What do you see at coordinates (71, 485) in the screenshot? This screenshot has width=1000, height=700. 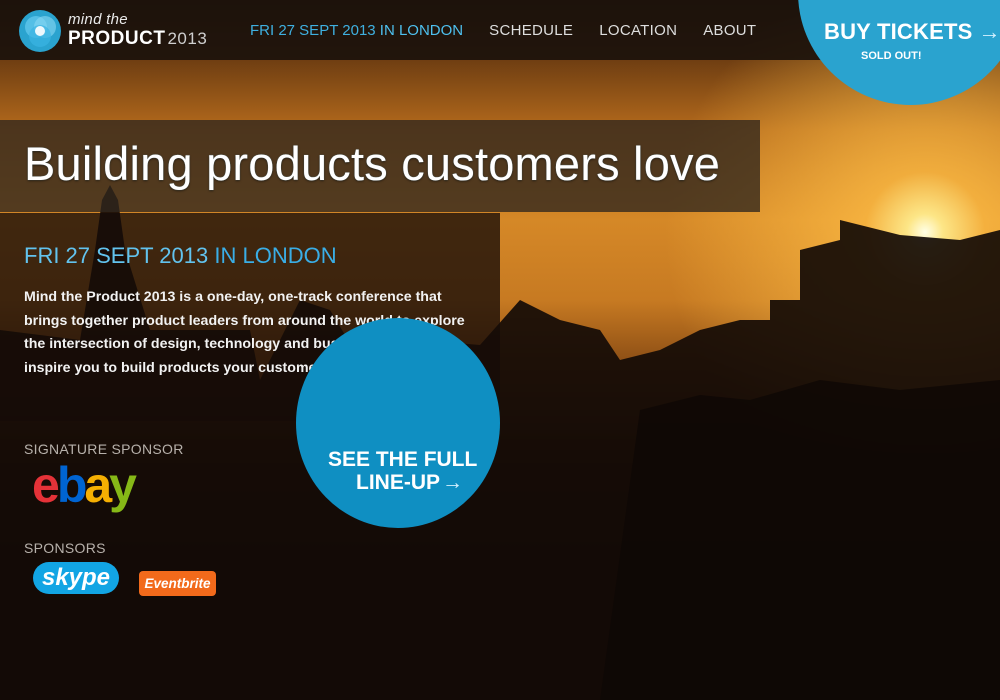 I see `ebay-letter-b: b` at bounding box center [71, 485].